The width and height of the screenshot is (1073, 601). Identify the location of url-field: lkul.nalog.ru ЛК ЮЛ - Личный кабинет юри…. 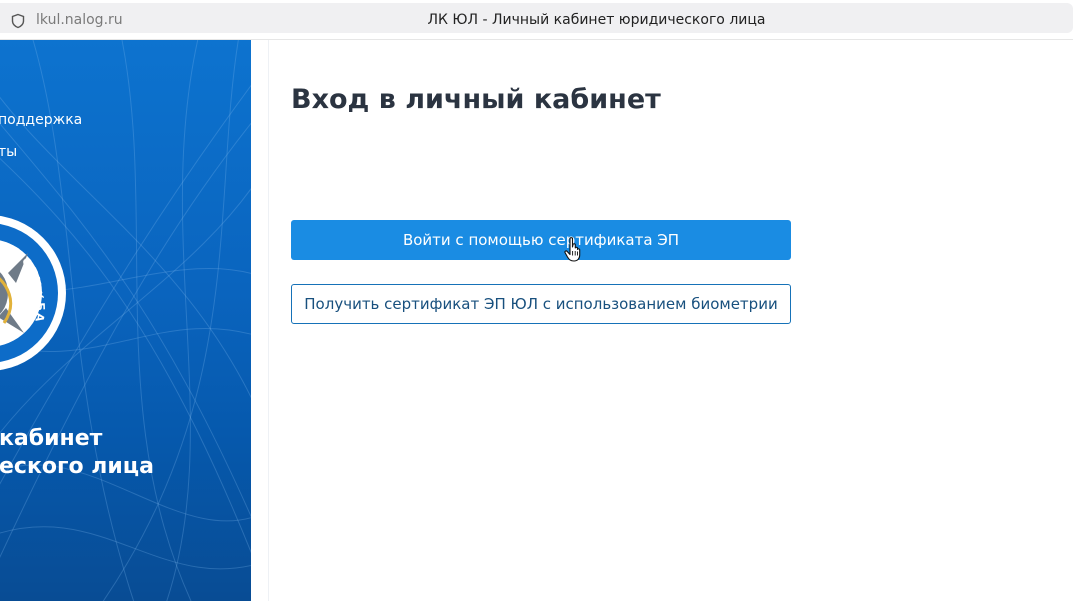
(536, 18).